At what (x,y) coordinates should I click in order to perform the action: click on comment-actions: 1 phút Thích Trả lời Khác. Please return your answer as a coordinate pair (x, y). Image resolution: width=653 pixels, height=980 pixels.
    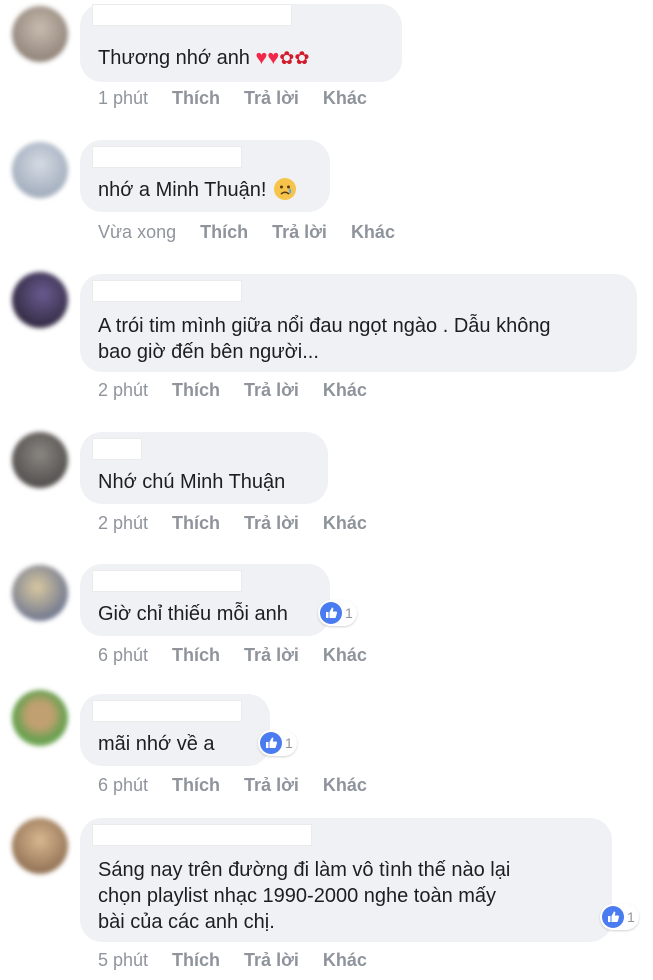
    Looking at the image, I should click on (244, 98).